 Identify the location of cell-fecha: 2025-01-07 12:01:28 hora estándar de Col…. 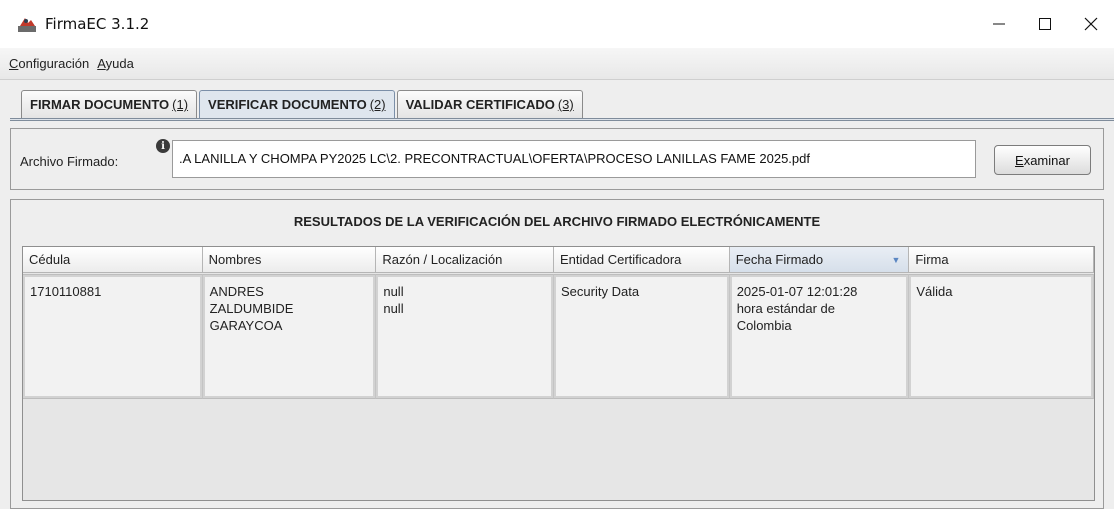
(819, 336).